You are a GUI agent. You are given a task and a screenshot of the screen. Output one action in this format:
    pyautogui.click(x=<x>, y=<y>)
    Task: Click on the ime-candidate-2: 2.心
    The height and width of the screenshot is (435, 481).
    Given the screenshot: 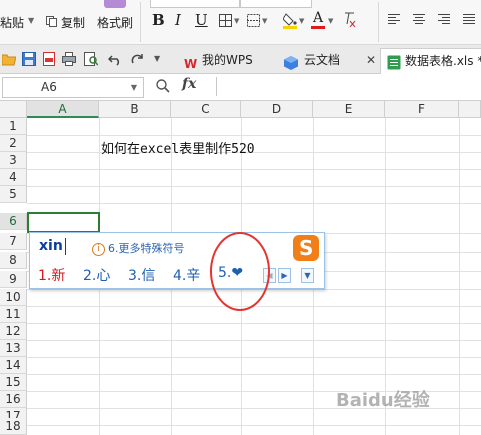 What is the action you would take?
    pyautogui.click(x=96, y=275)
    